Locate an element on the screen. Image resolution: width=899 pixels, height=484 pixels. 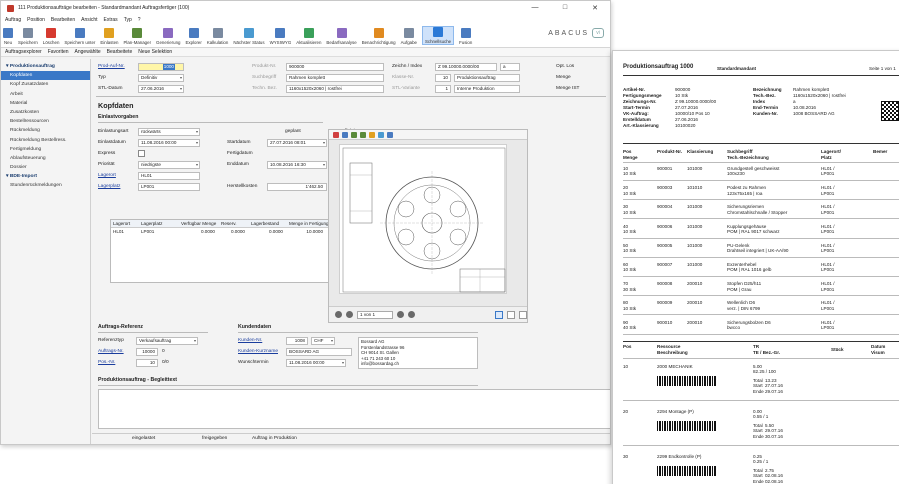
kunden-nr-input: 1008 is located at coordinates (297, 341).